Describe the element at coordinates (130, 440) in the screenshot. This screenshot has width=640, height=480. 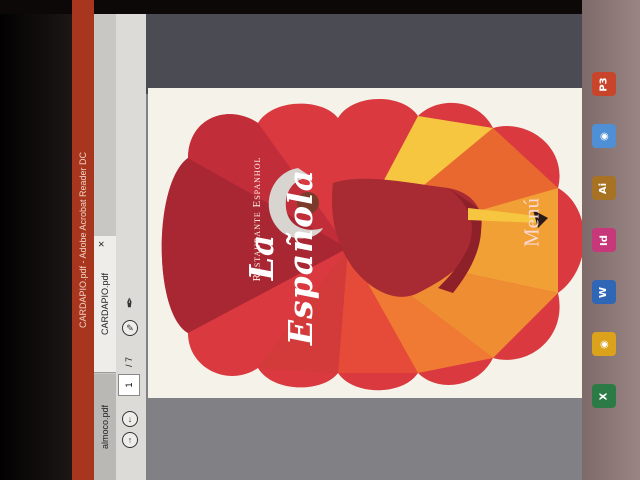
I see `previous-page-icon: ↑` at that location.